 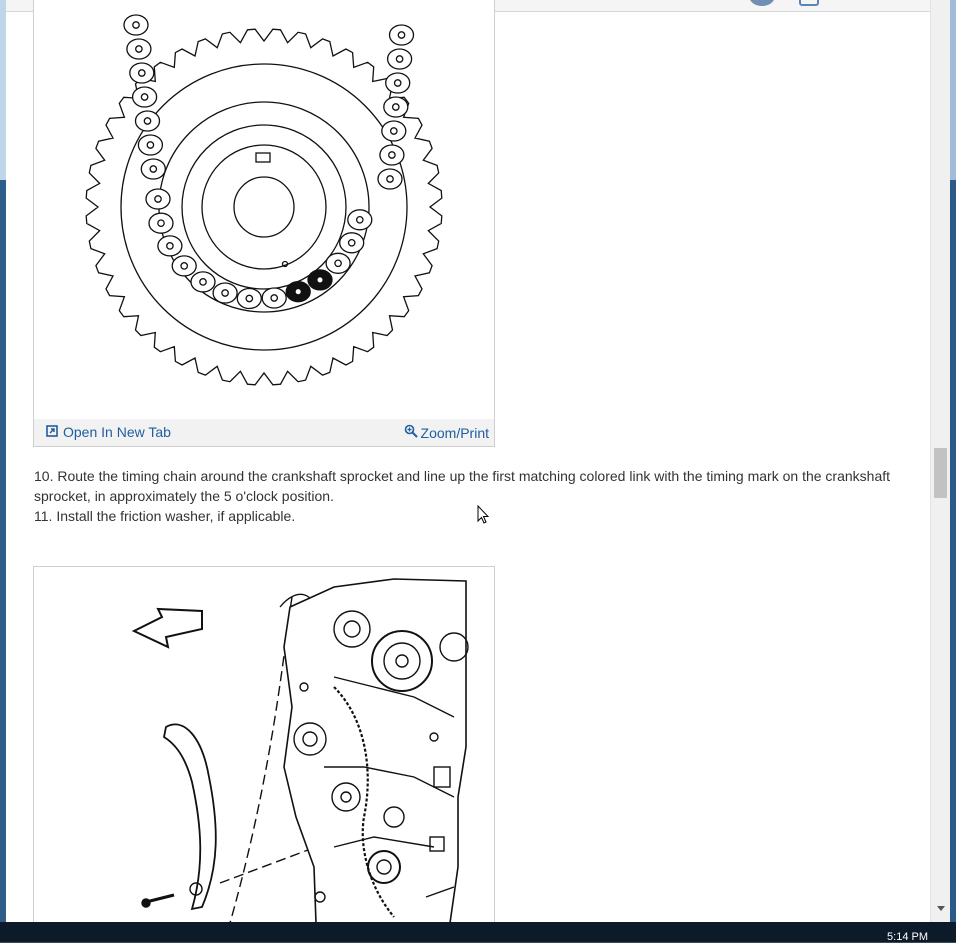 I want to click on timing-chain-crankshaft-sprocket-diagram, so click(x=264, y=200).